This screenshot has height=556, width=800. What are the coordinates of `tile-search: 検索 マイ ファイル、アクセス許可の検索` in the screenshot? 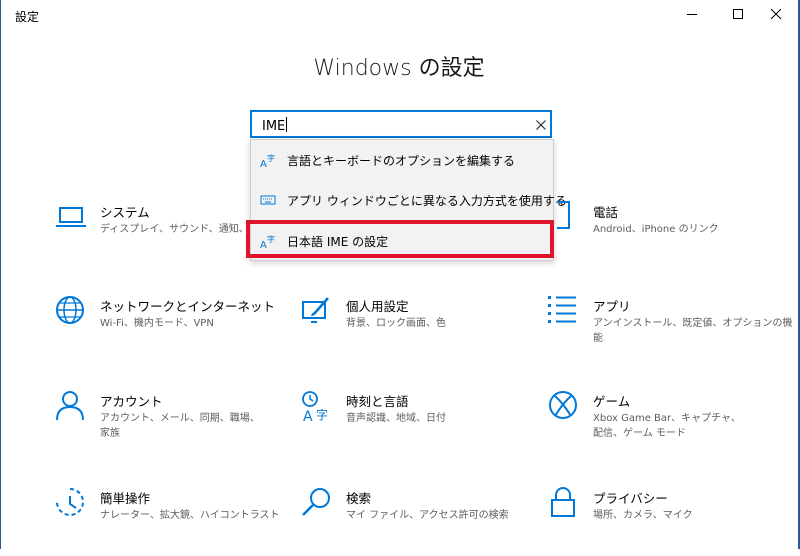 It's located at (415, 521).